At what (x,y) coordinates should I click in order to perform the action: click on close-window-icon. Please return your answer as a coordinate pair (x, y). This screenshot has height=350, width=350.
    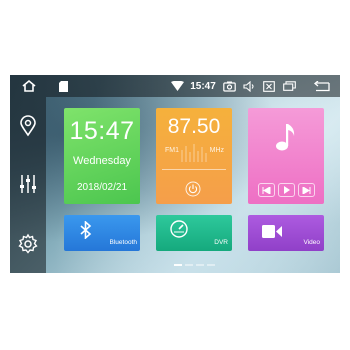
    Looking at the image, I should click on (269, 86).